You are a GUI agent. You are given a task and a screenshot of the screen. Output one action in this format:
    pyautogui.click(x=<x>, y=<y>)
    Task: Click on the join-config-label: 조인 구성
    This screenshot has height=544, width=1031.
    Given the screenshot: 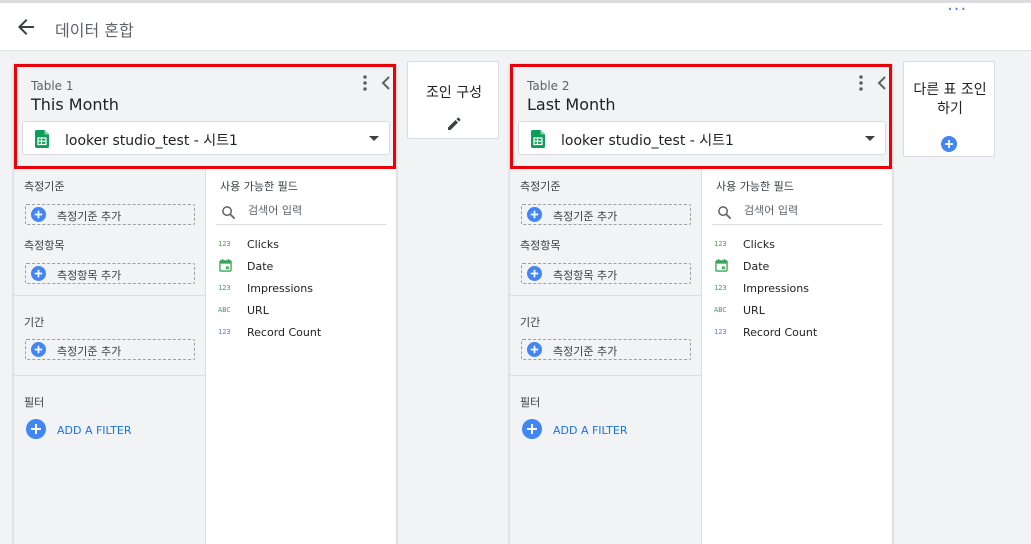 What is the action you would take?
    pyautogui.click(x=454, y=93)
    